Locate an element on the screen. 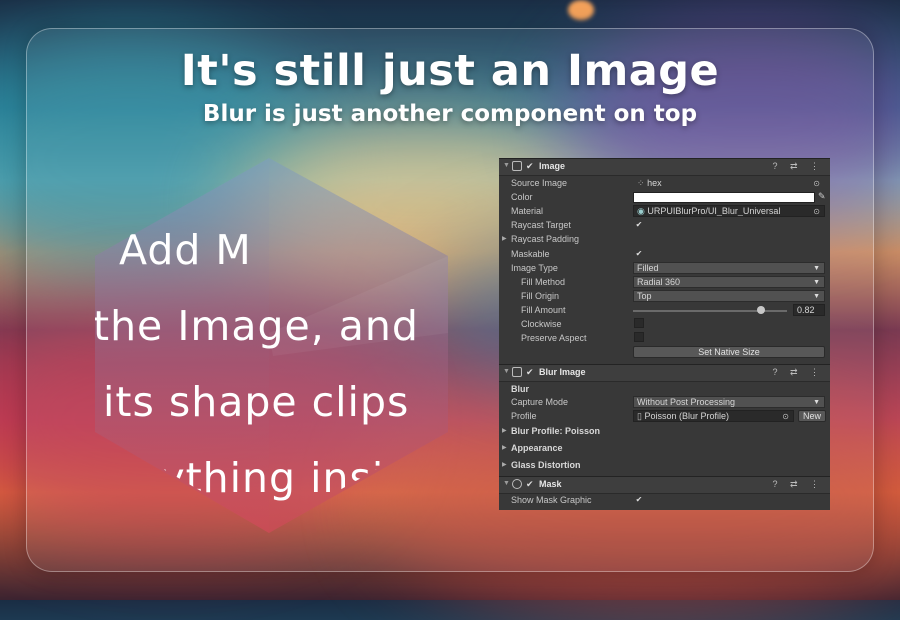 The height and width of the screenshot is (620, 900). profile-row: Profile ▯ Poisson (Blur Profile) ⊙ New is located at coordinates (664, 417).